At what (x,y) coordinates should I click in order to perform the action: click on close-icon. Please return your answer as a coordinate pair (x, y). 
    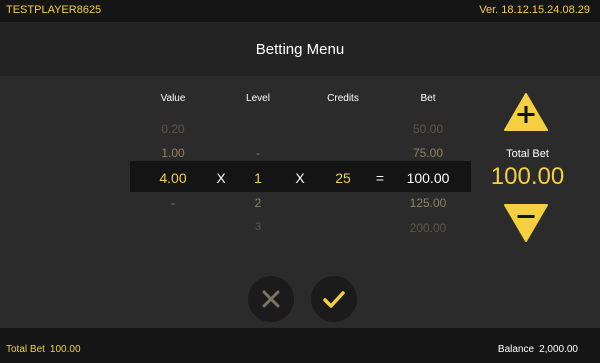
    Looking at the image, I should click on (271, 299).